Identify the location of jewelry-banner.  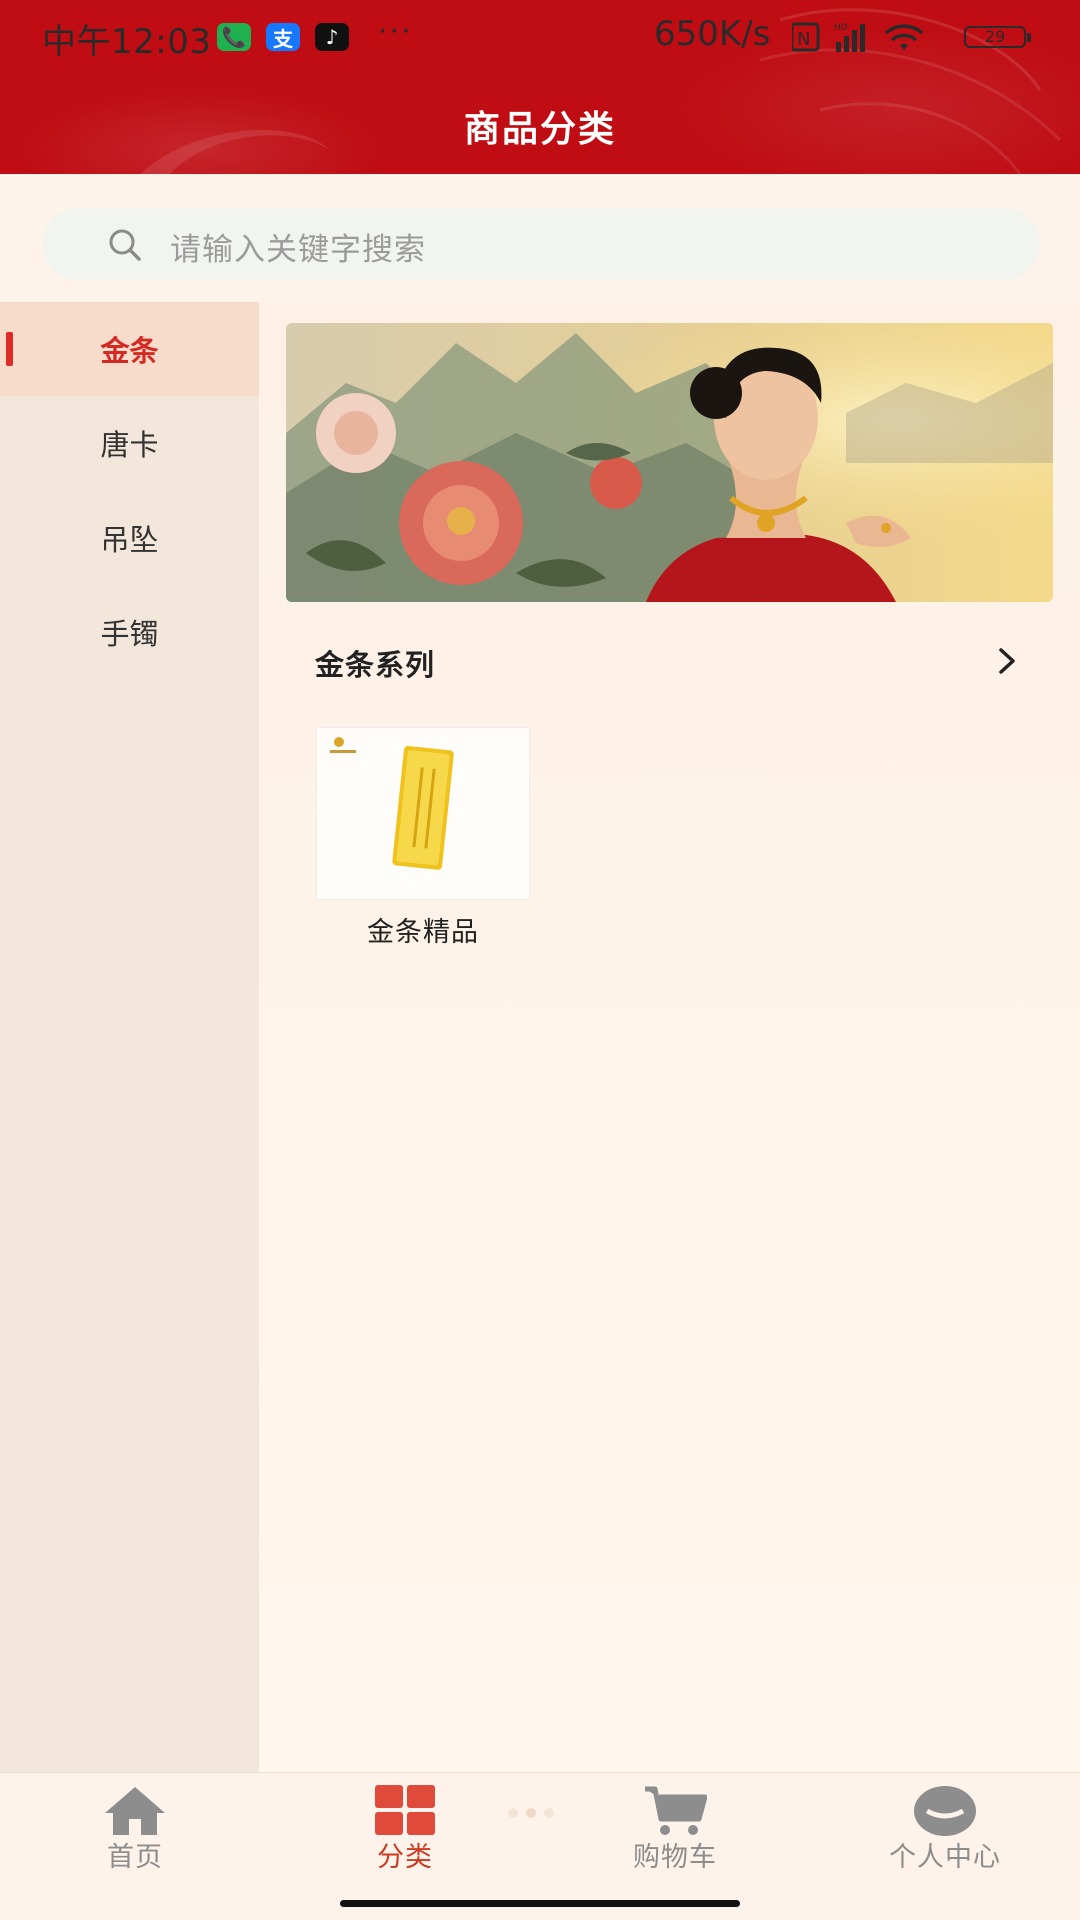
(669, 462).